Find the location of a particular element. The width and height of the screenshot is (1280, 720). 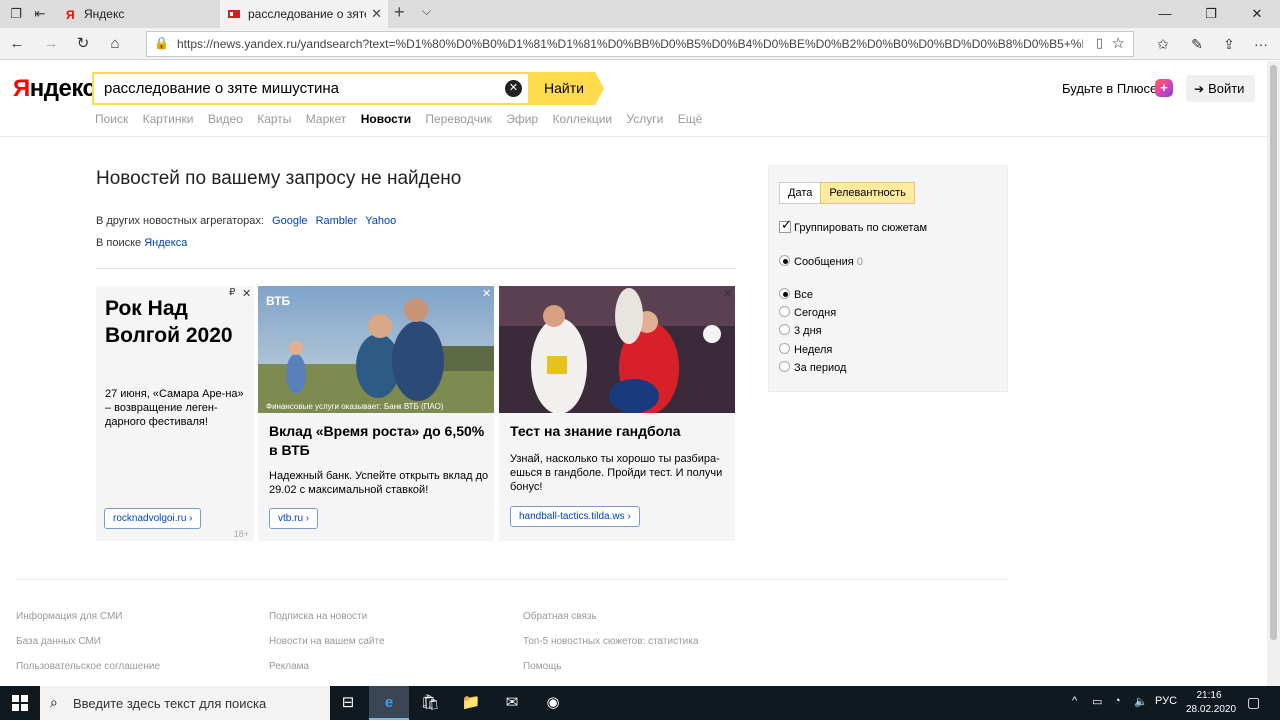

ad-domain-button: handball-tactics.tilda.ws › is located at coordinates (575, 516).